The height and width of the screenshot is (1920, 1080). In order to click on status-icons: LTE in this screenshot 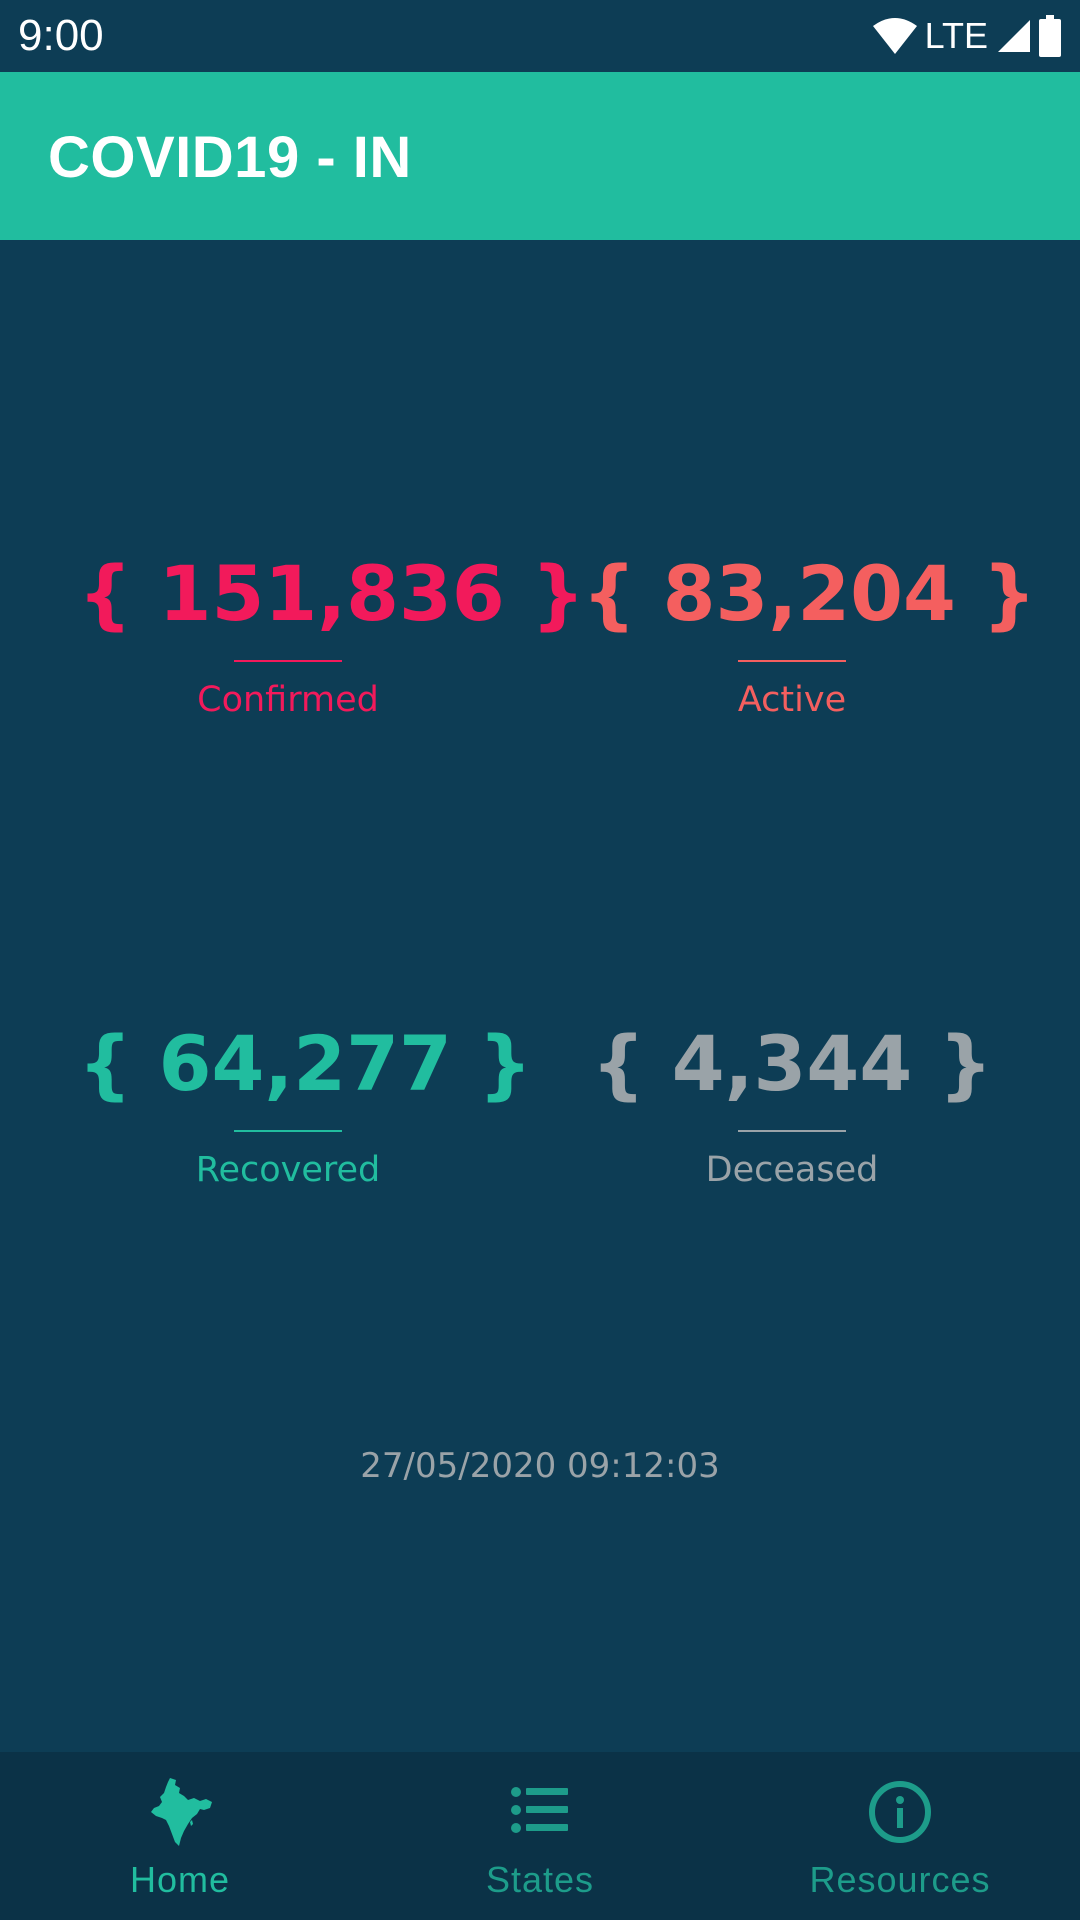, I will do `click(966, 36)`.